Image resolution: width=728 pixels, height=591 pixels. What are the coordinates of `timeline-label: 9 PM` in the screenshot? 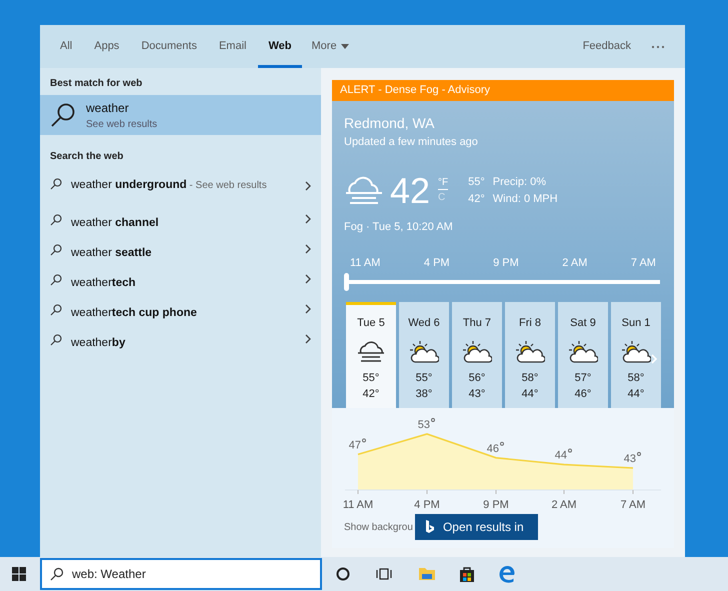 It's located at (506, 263).